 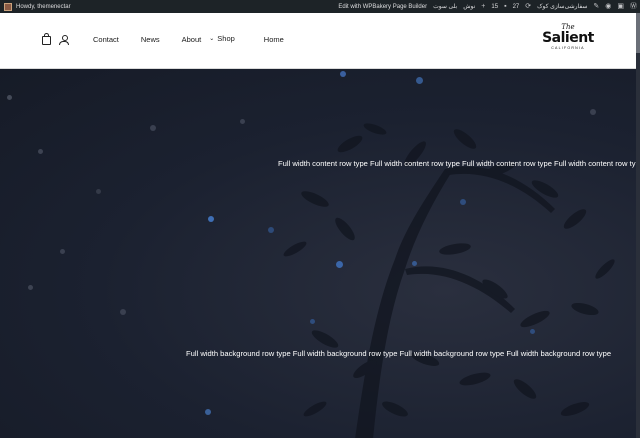 I want to click on avatar, so click(x=8, y=6).